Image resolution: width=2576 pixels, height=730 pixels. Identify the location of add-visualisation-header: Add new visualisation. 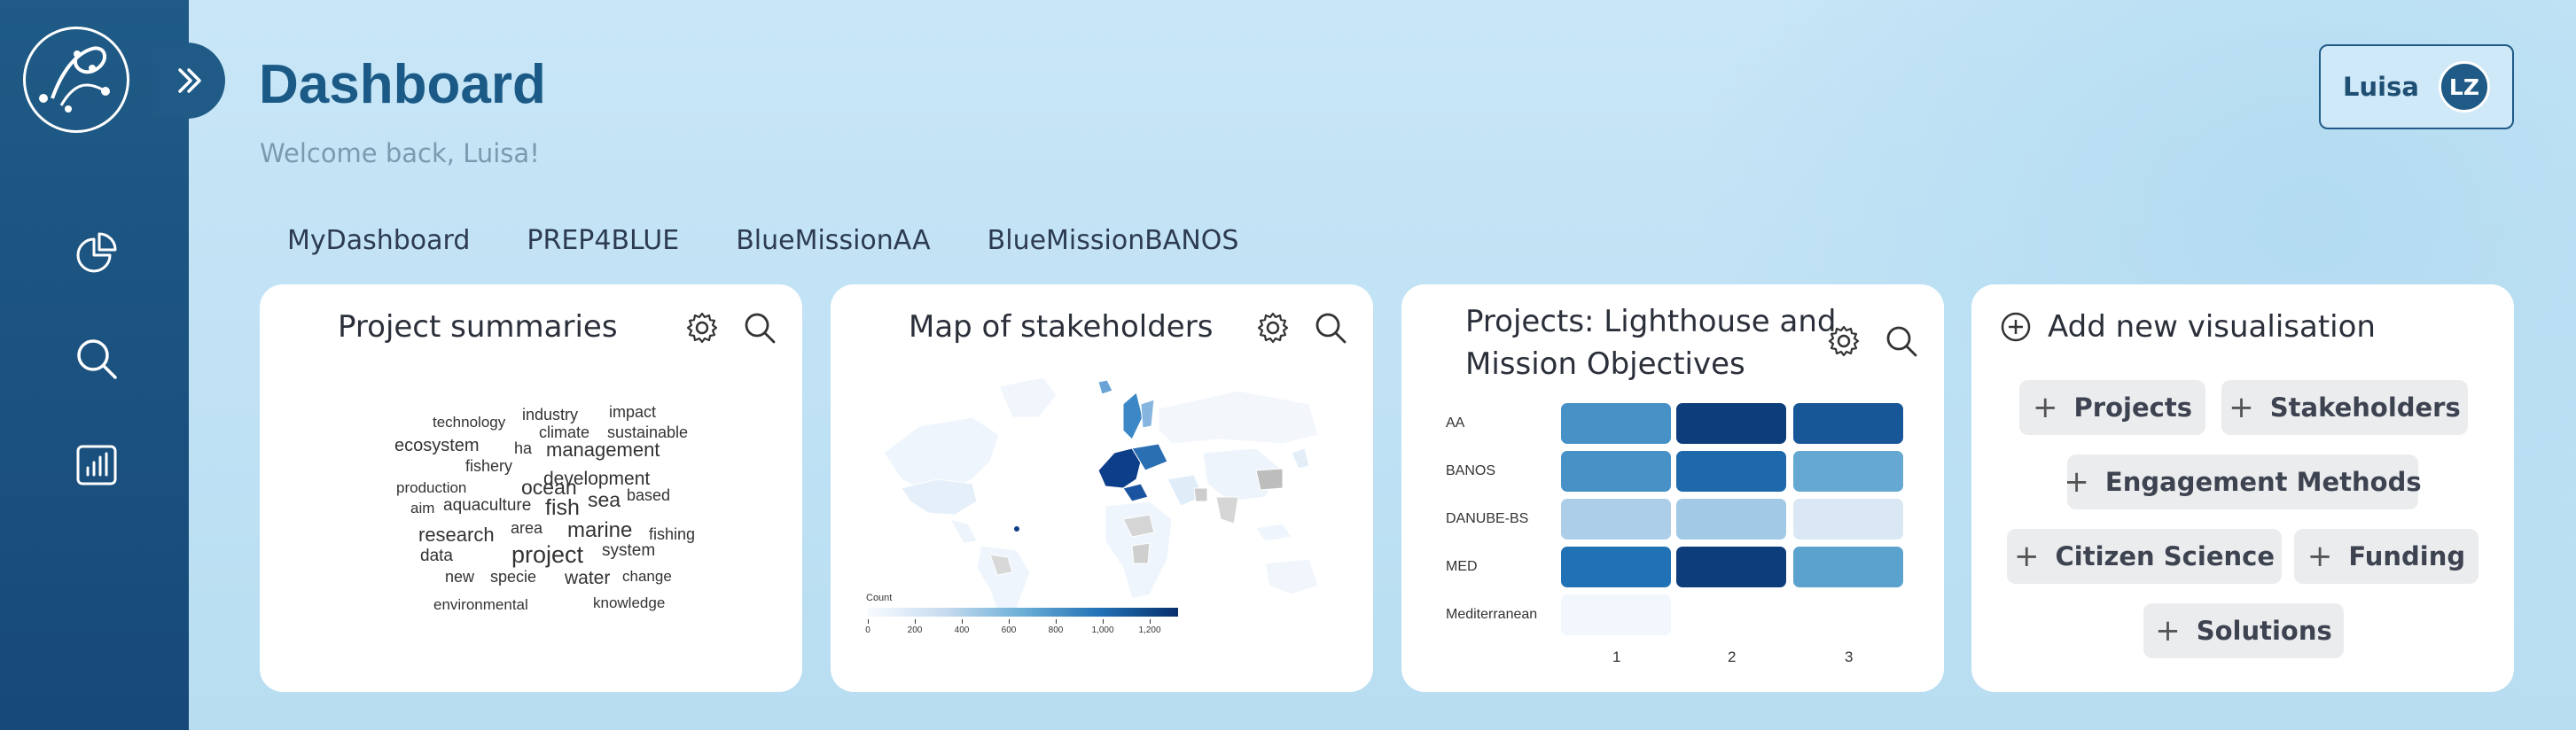
(2188, 327).